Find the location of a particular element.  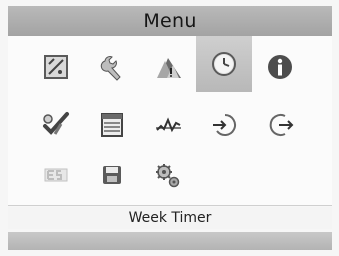

gears-icon is located at coordinates (168, 176).